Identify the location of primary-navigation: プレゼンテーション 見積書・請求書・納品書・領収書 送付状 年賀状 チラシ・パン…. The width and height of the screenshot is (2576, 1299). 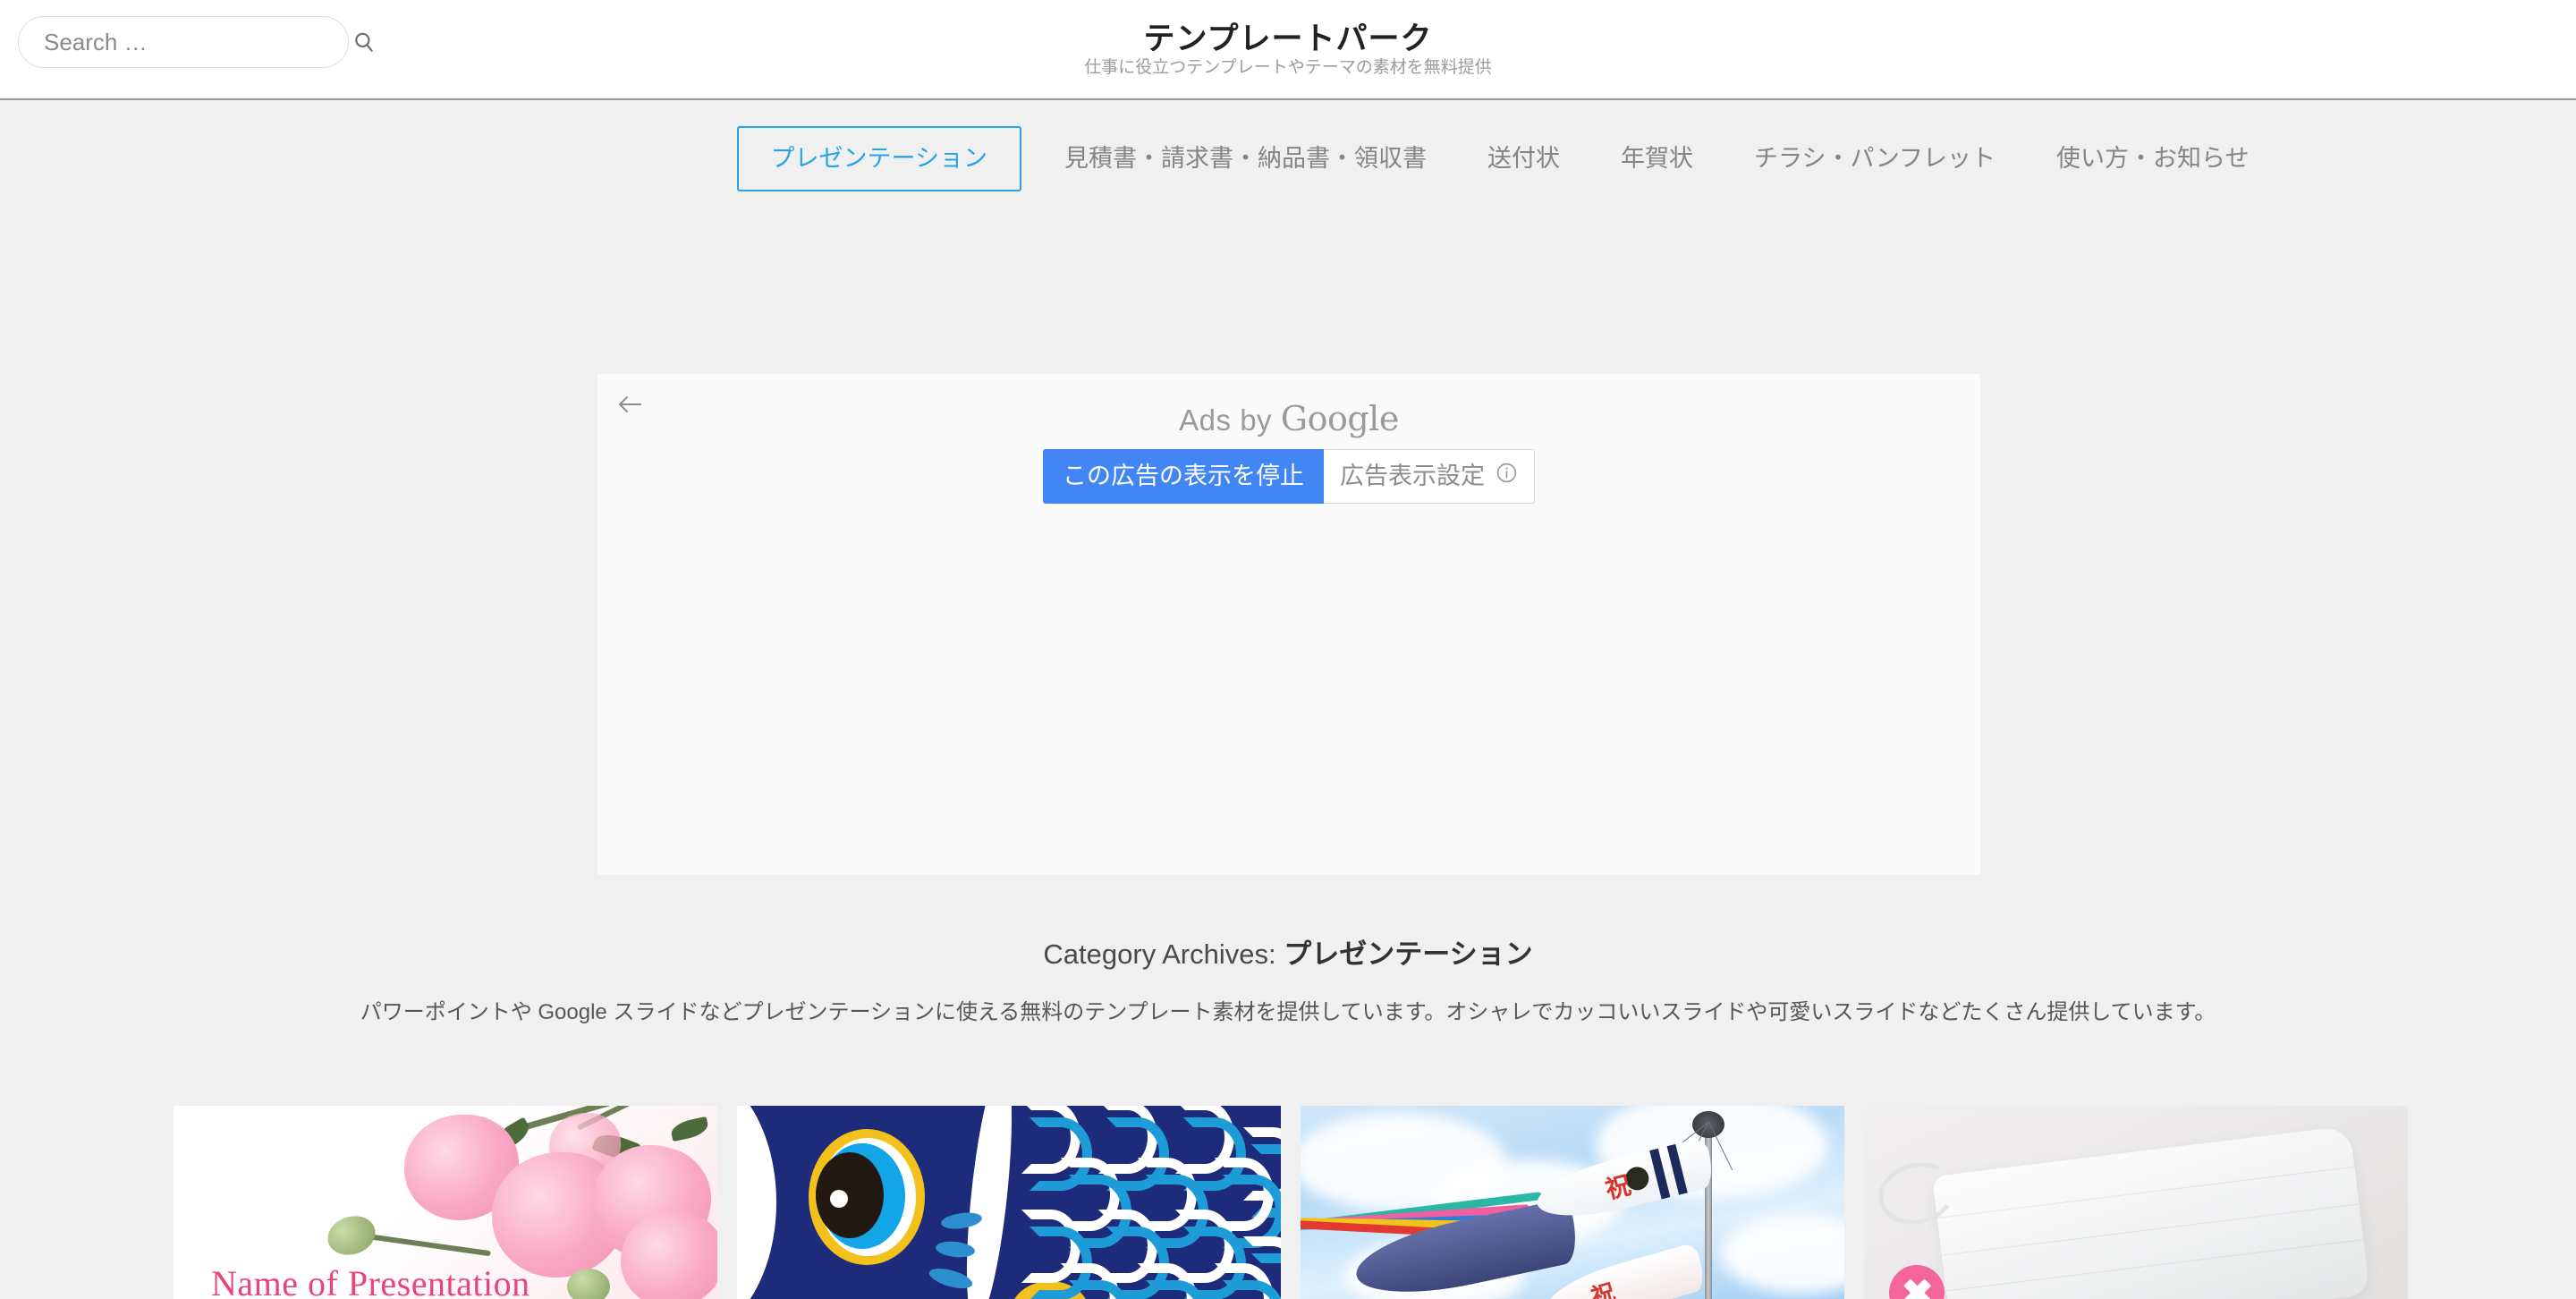
(1288, 158).